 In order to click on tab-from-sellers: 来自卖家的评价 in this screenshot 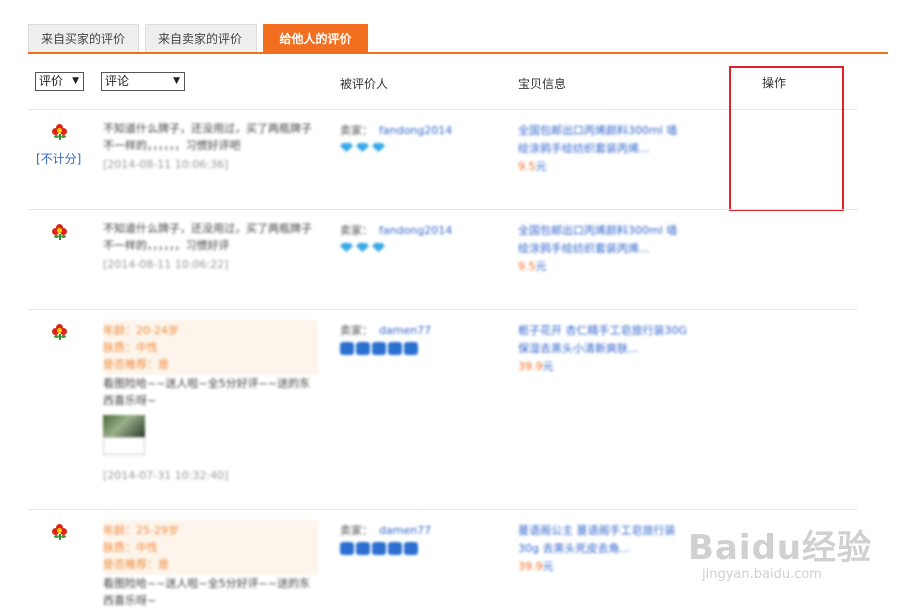, I will do `click(201, 38)`.